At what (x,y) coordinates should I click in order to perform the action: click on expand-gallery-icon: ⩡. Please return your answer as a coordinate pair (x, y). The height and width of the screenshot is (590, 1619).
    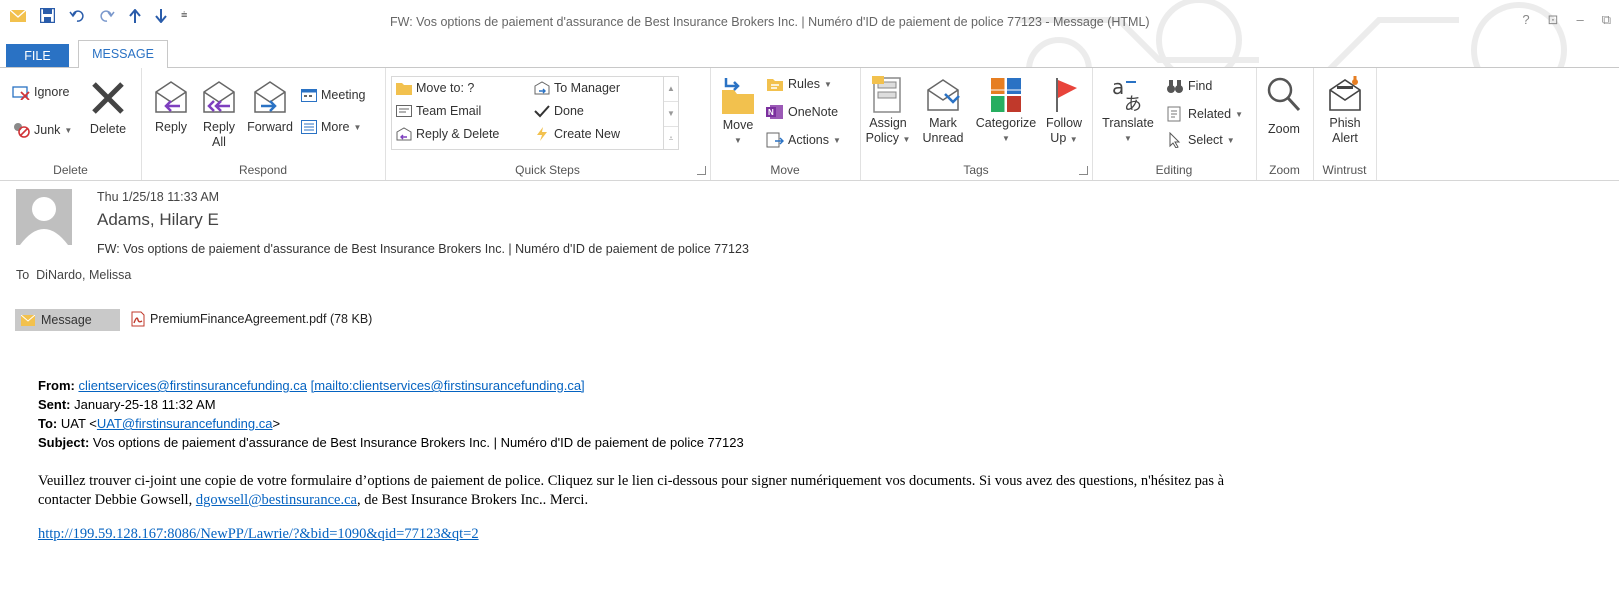
    Looking at the image, I should click on (671, 139).